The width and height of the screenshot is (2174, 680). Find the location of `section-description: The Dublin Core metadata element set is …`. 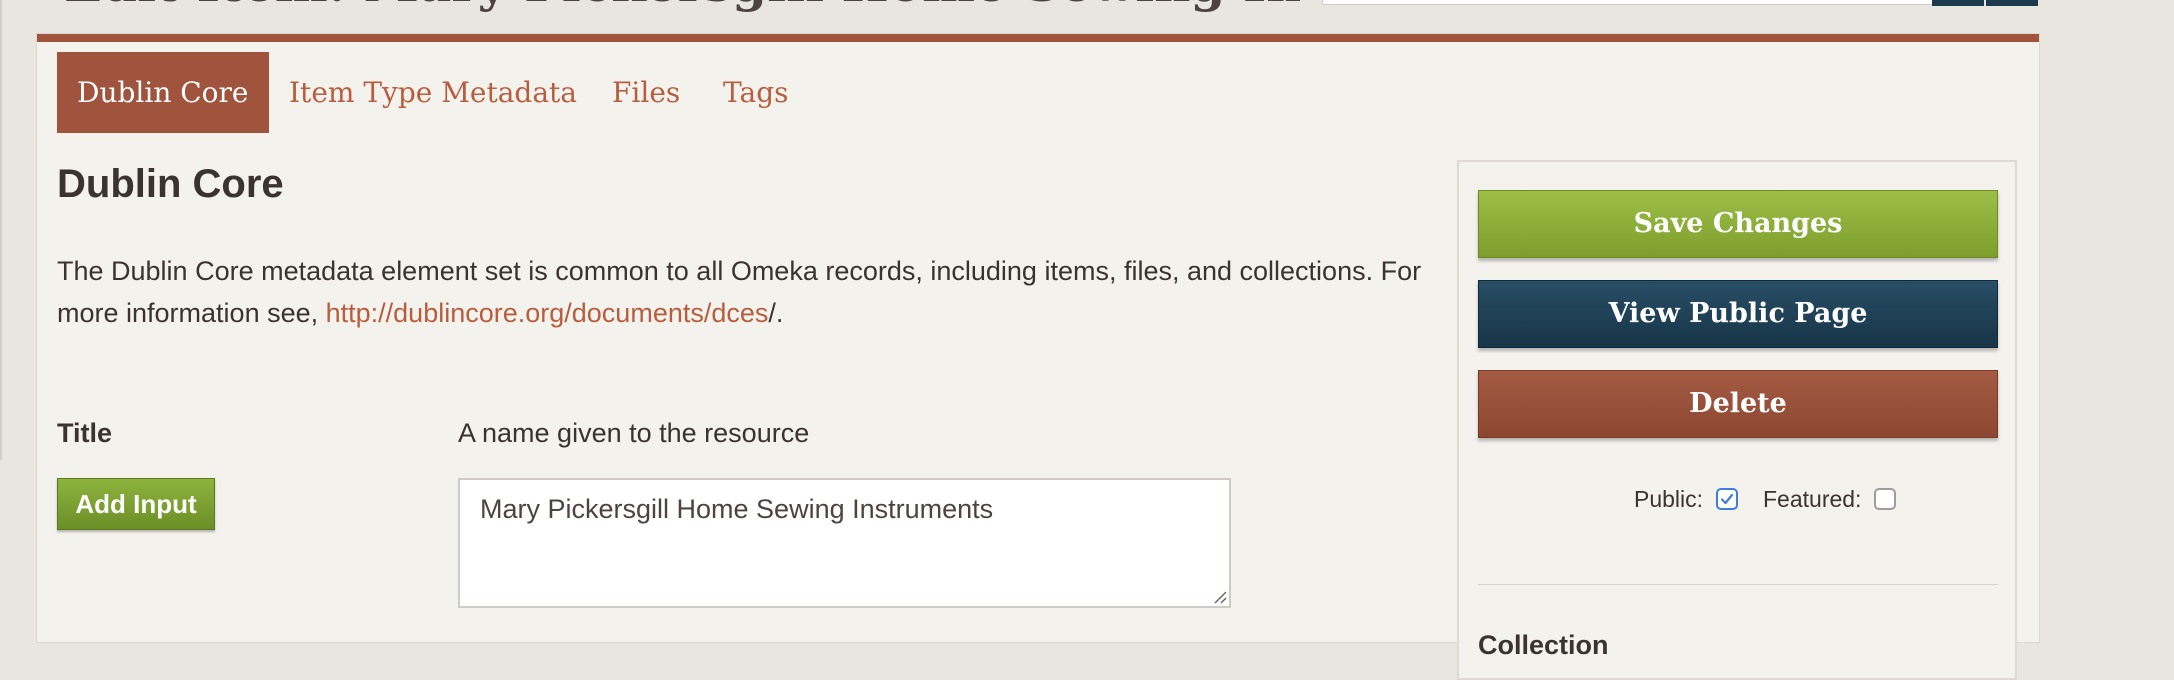

section-description: The Dublin Core metadata element set is … is located at coordinates (757, 292).